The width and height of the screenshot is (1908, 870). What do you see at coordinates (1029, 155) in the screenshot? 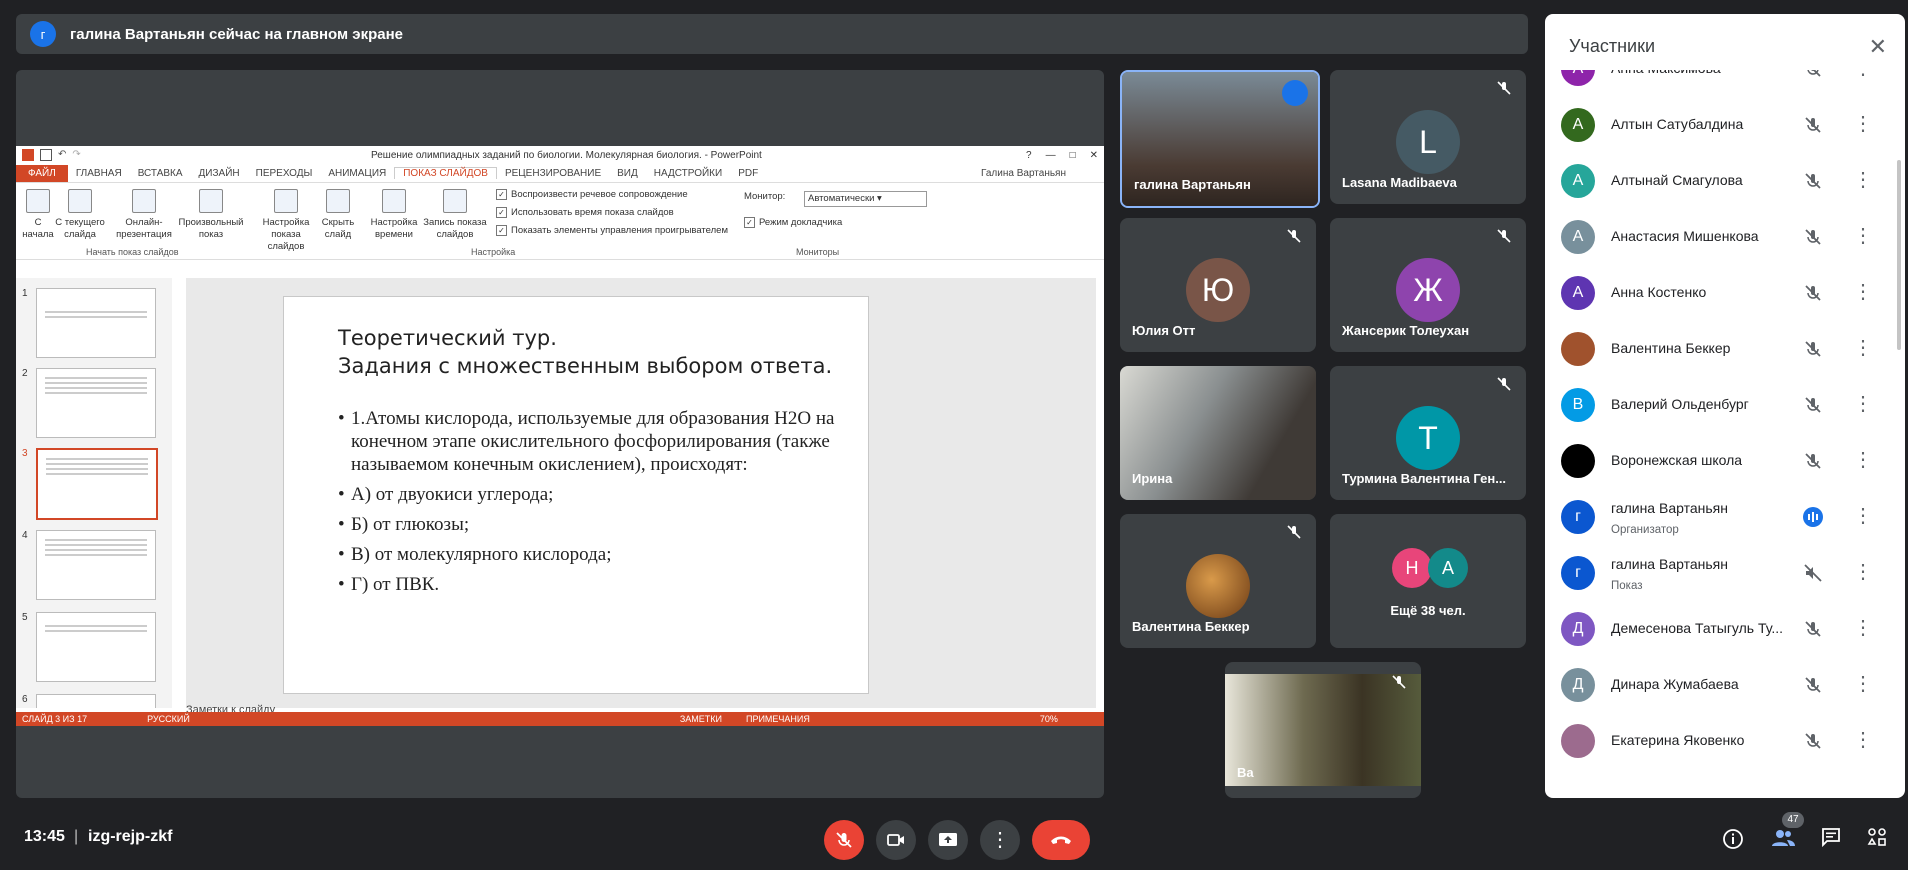
I see `help-icon: ?` at bounding box center [1029, 155].